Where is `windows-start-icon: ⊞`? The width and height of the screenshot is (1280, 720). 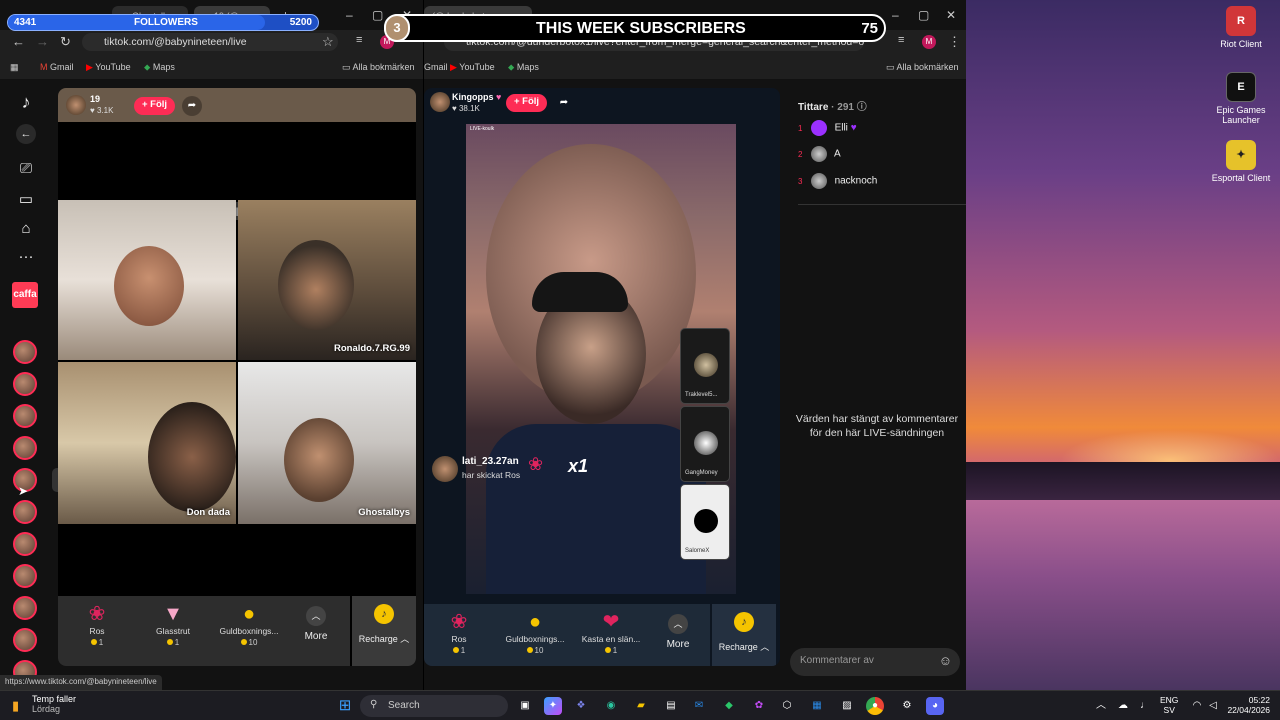
windows-start-icon: ⊞ is located at coordinates (345, 706).